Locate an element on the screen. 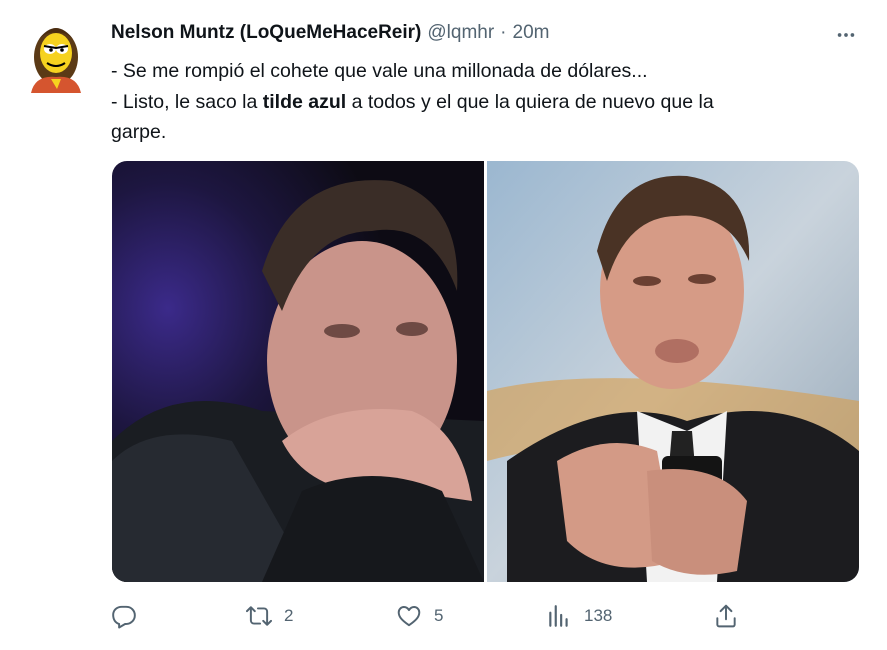  reply-button is located at coordinates (130, 616).